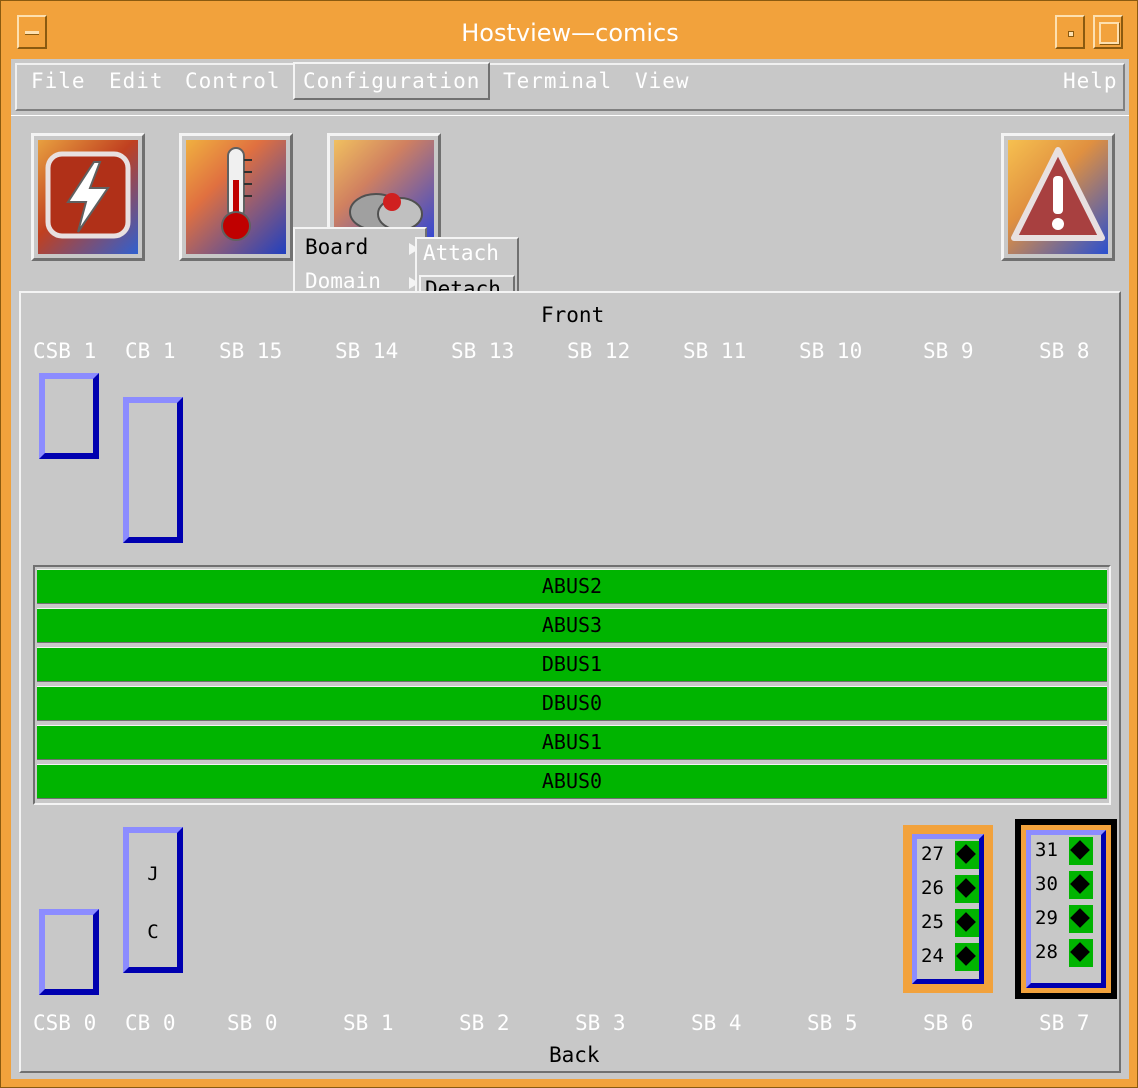  What do you see at coordinates (1066, 852) in the screenshot?
I see `processor-31: 31` at bounding box center [1066, 852].